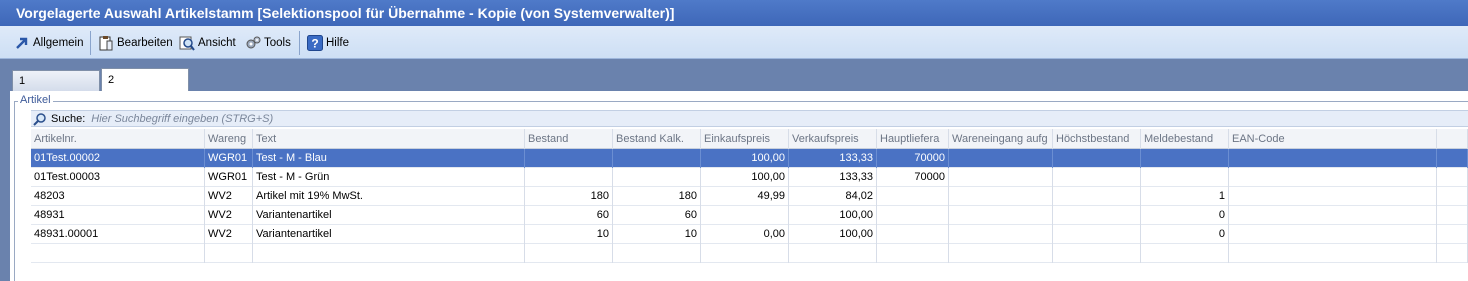 This screenshot has height=281, width=1468. I want to click on table-cell: 70000, so click(913, 158).